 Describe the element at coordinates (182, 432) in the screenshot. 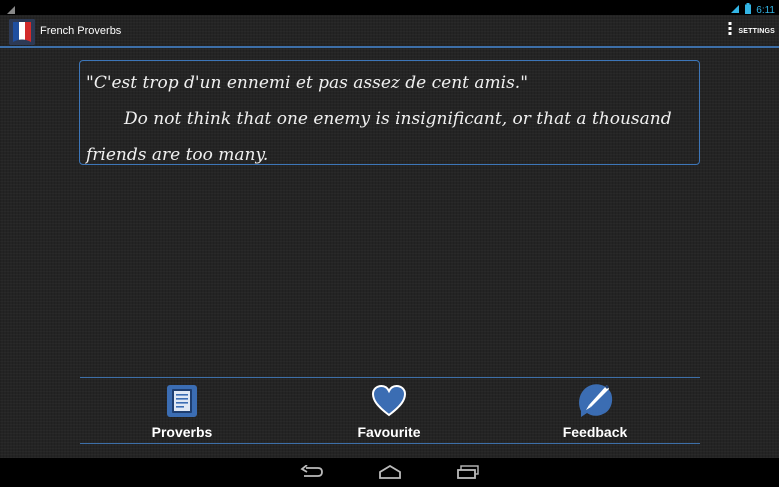

I see `nav-proverbs-label: Proverbs` at that location.